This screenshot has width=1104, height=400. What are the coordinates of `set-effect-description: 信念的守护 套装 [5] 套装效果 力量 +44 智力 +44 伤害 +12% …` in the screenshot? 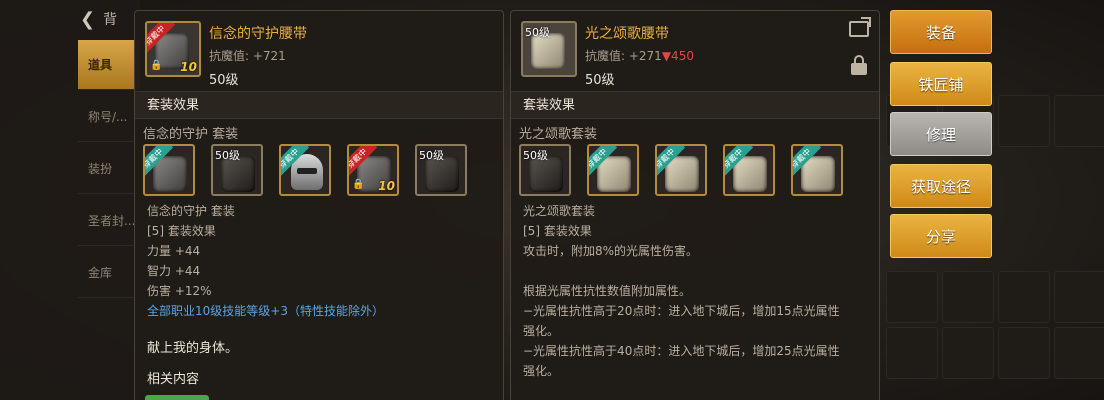 It's located at (265, 261).